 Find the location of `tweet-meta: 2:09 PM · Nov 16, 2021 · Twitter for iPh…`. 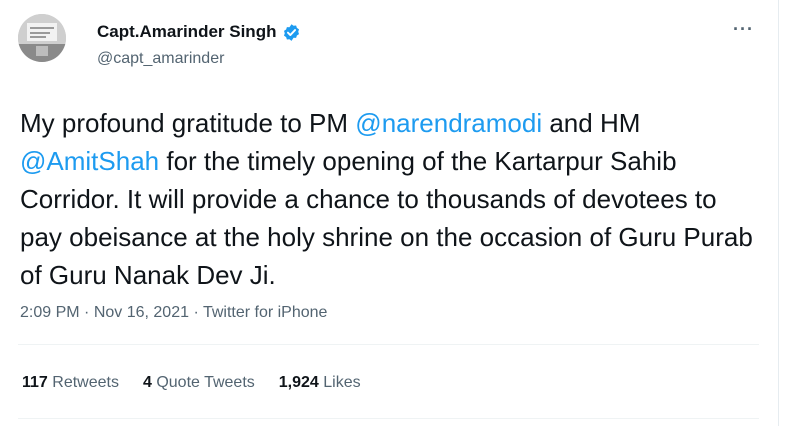

tweet-meta: 2:09 PM · Nov 16, 2021 · Twitter for iPh… is located at coordinates (173, 313).